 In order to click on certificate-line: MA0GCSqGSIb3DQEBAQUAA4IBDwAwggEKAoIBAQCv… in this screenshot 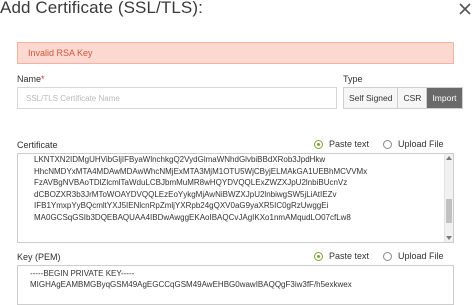, I will do `click(192, 217)`.